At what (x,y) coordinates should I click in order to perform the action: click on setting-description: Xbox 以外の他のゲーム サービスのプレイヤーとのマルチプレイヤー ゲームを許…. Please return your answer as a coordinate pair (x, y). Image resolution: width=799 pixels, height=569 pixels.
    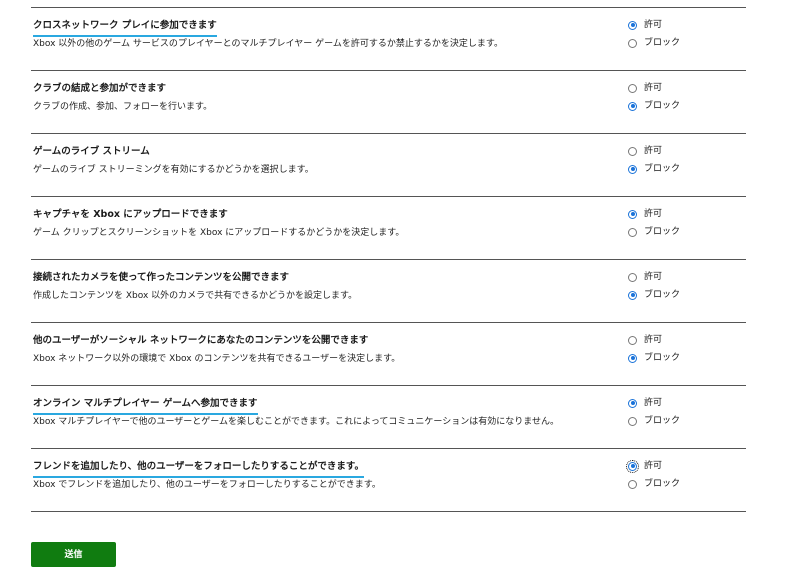
    Looking at the image, I should click on (268, 44).